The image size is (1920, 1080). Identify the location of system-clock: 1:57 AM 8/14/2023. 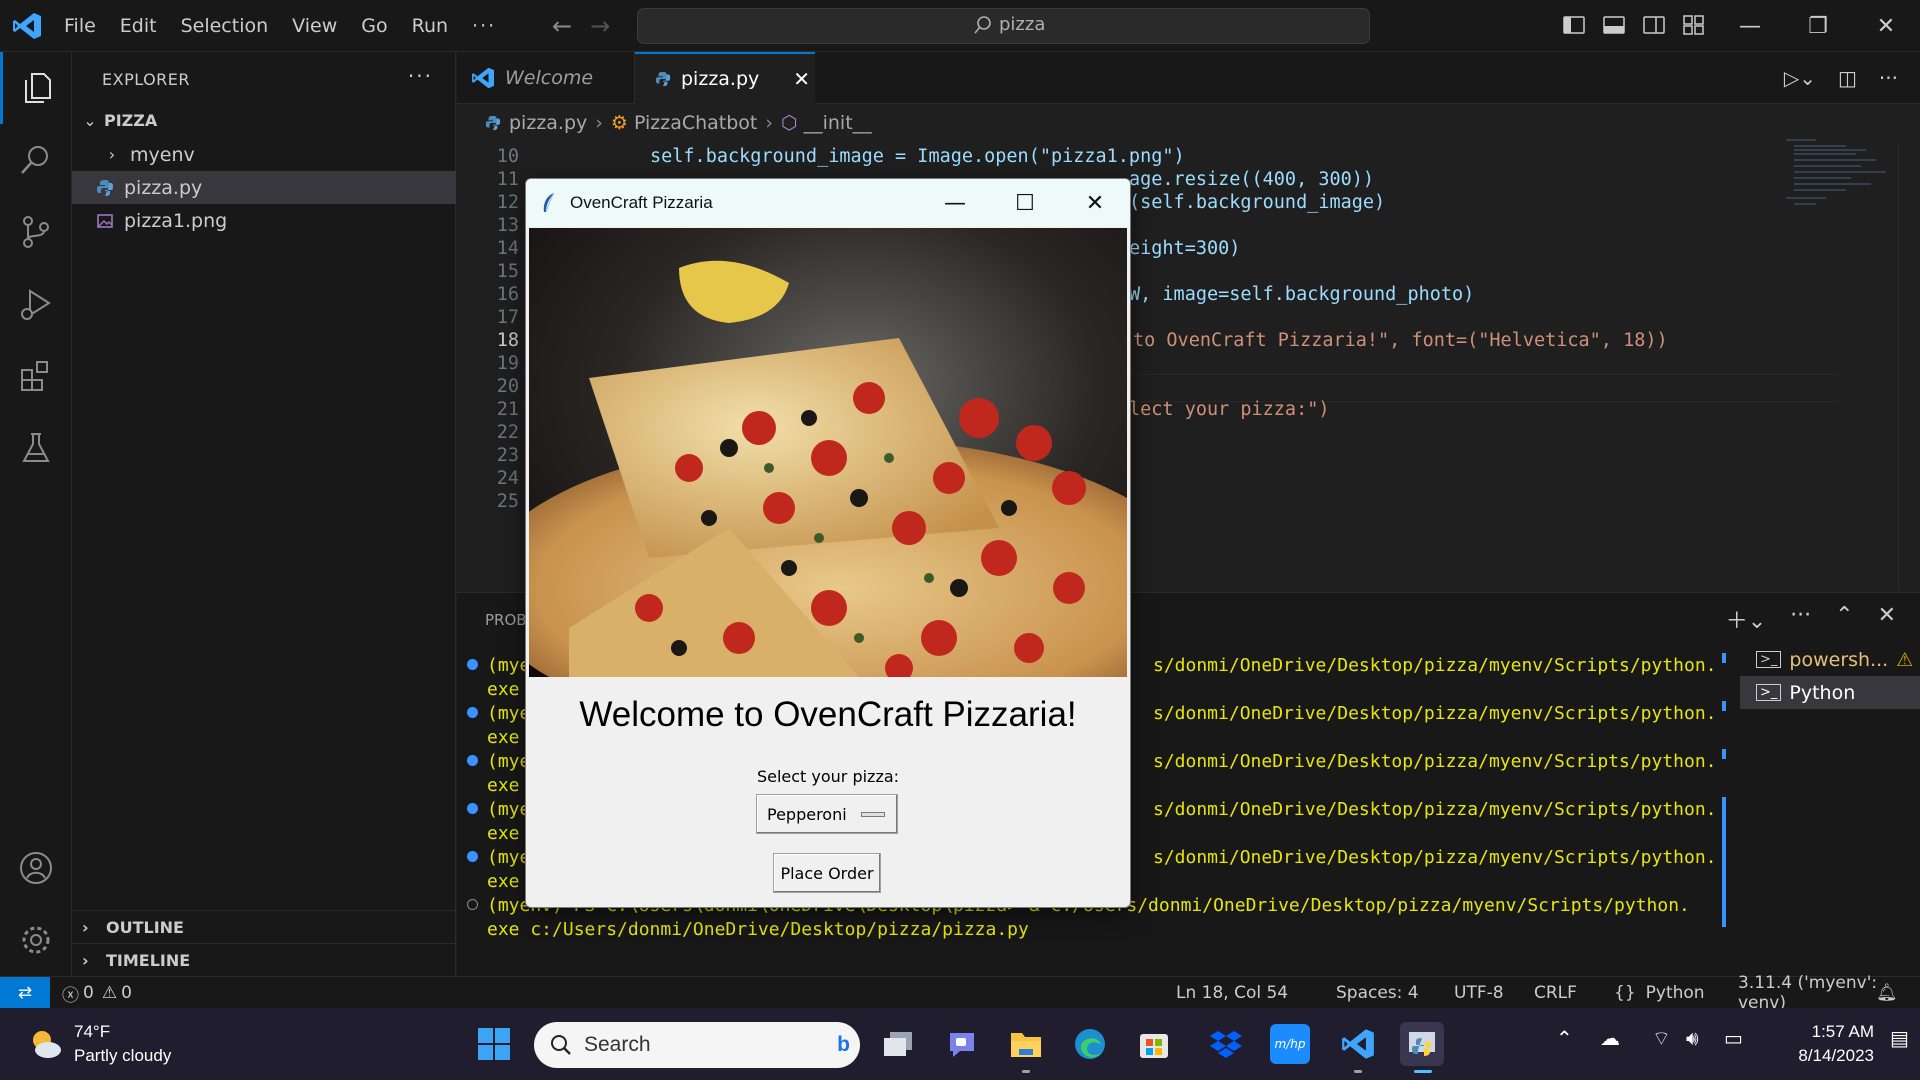
(1818, 1044).